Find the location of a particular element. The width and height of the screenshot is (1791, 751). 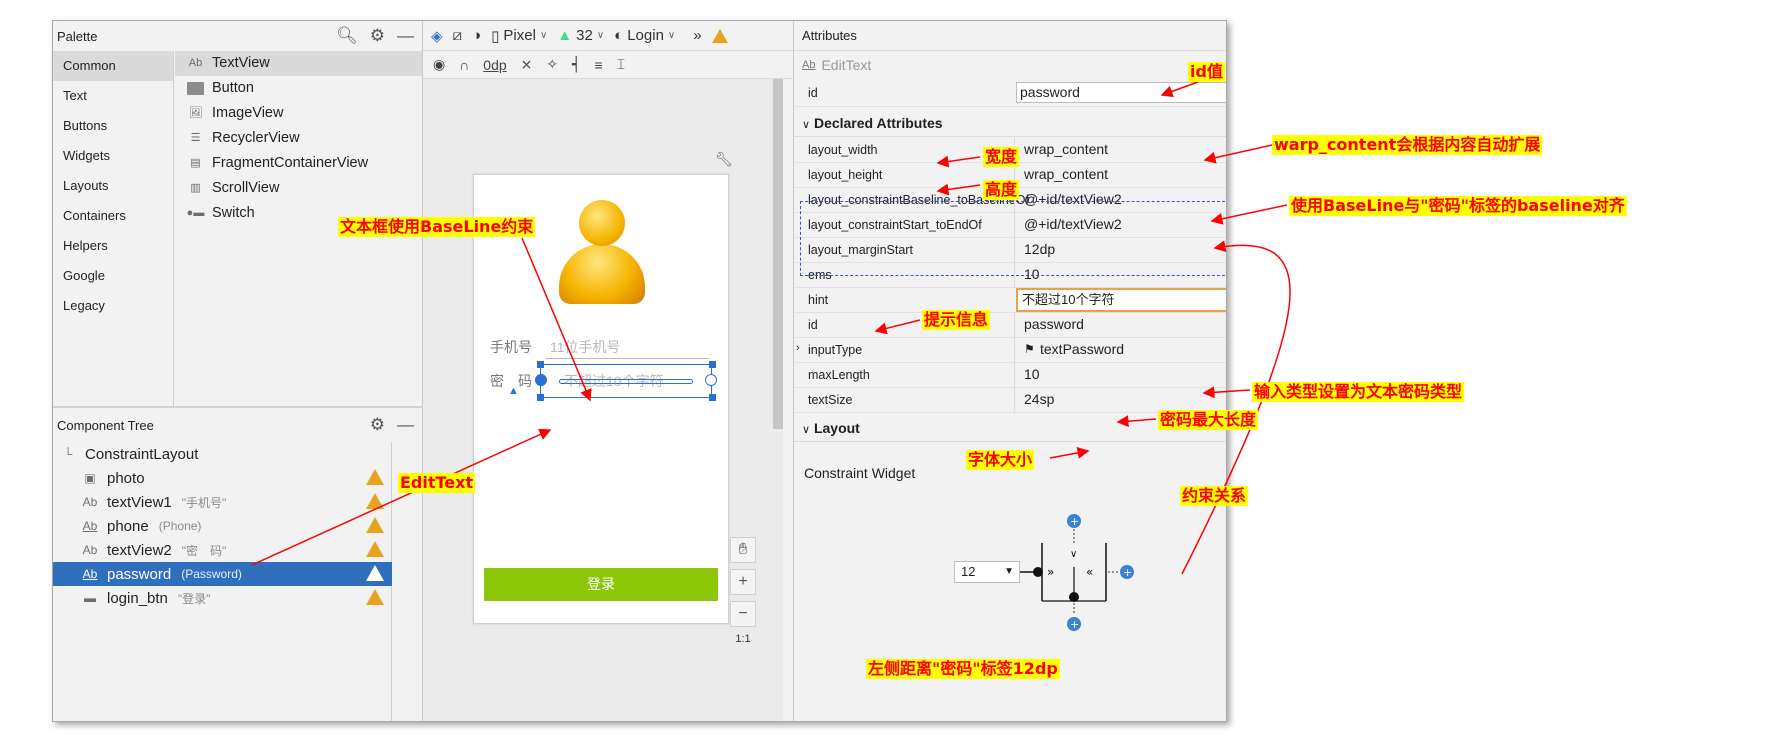

pack-icon: ⌶ is located at coordinates (621, 64).